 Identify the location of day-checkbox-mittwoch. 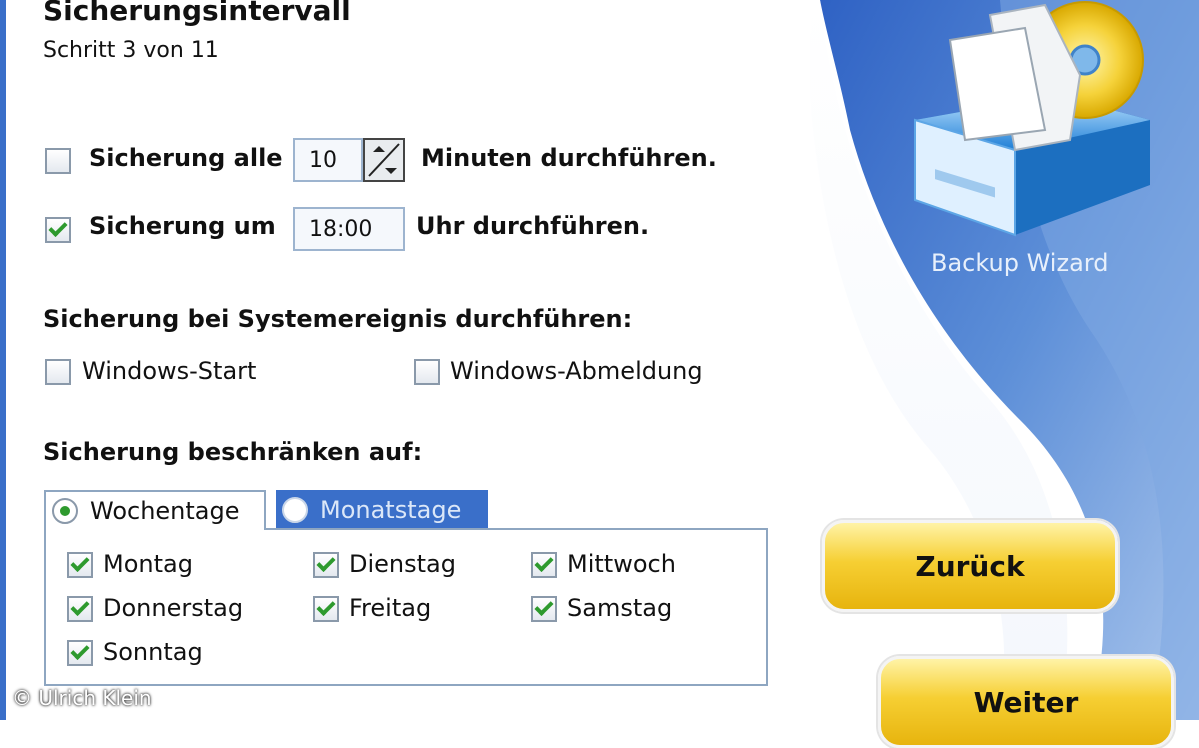
(544, 565).